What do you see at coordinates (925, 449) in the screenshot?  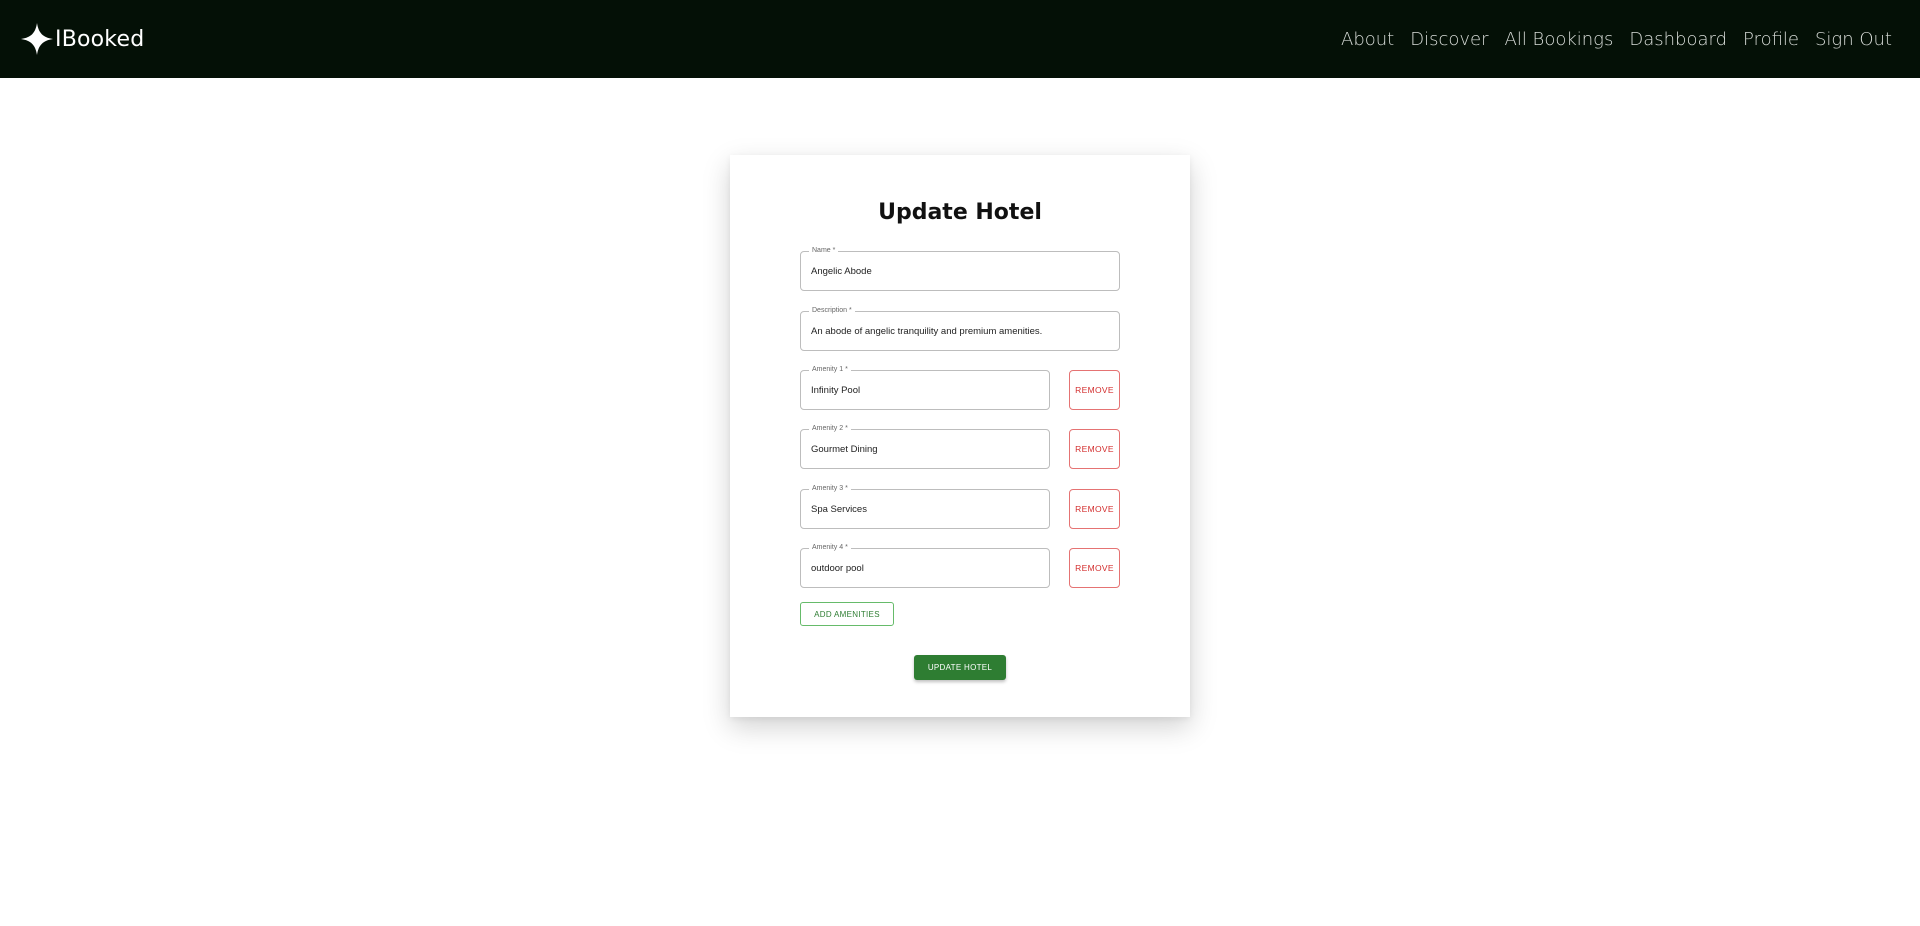 I see `amenity-2-input` at bounding box center [925, 449].